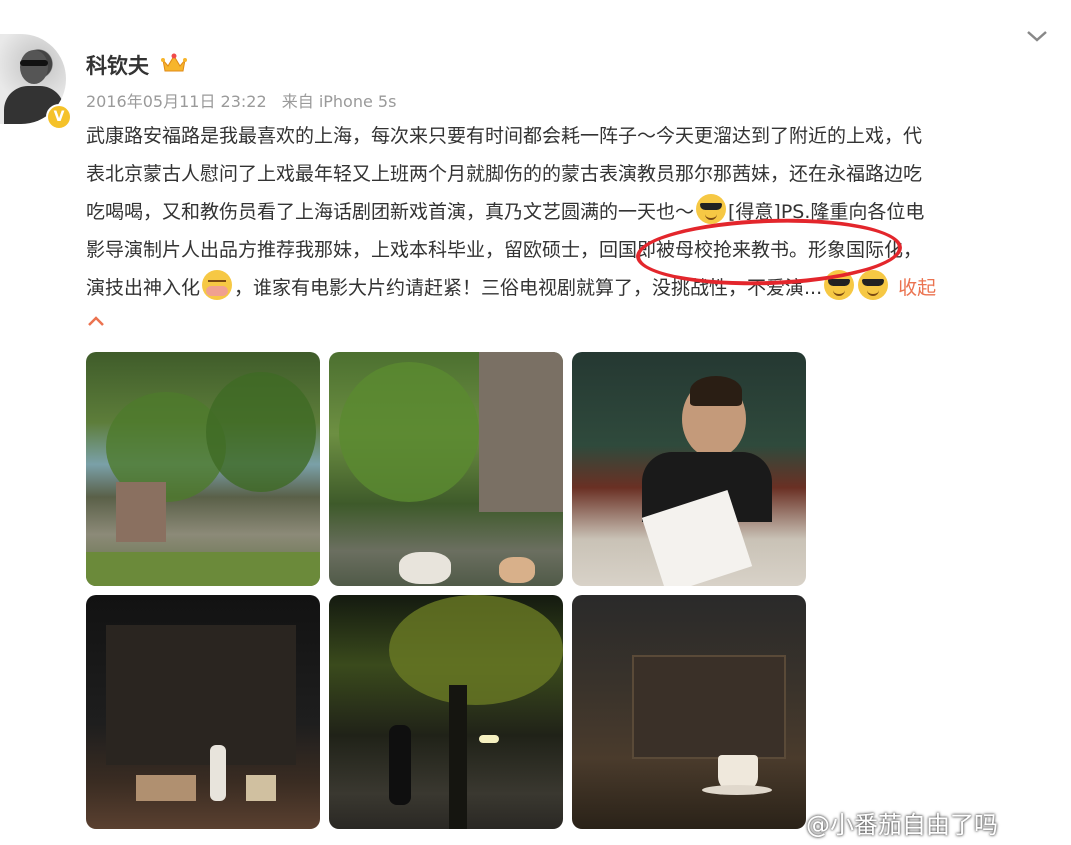 The width and height of the screenshot is (1071, 845). I want to click on verified-badge-icon: V, so click(59, 117).